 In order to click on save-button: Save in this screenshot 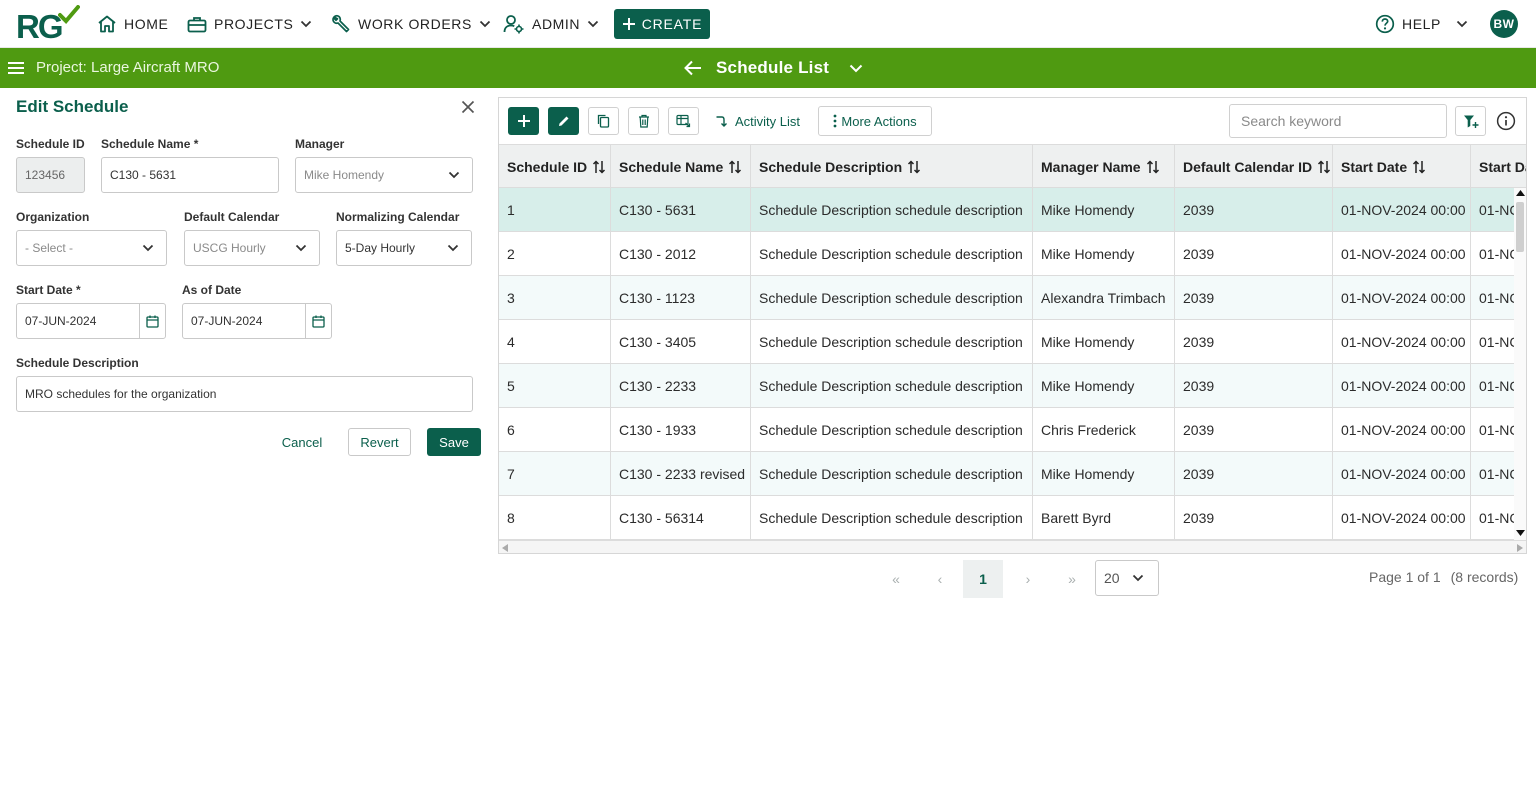, I will do `click(454, 442)`.